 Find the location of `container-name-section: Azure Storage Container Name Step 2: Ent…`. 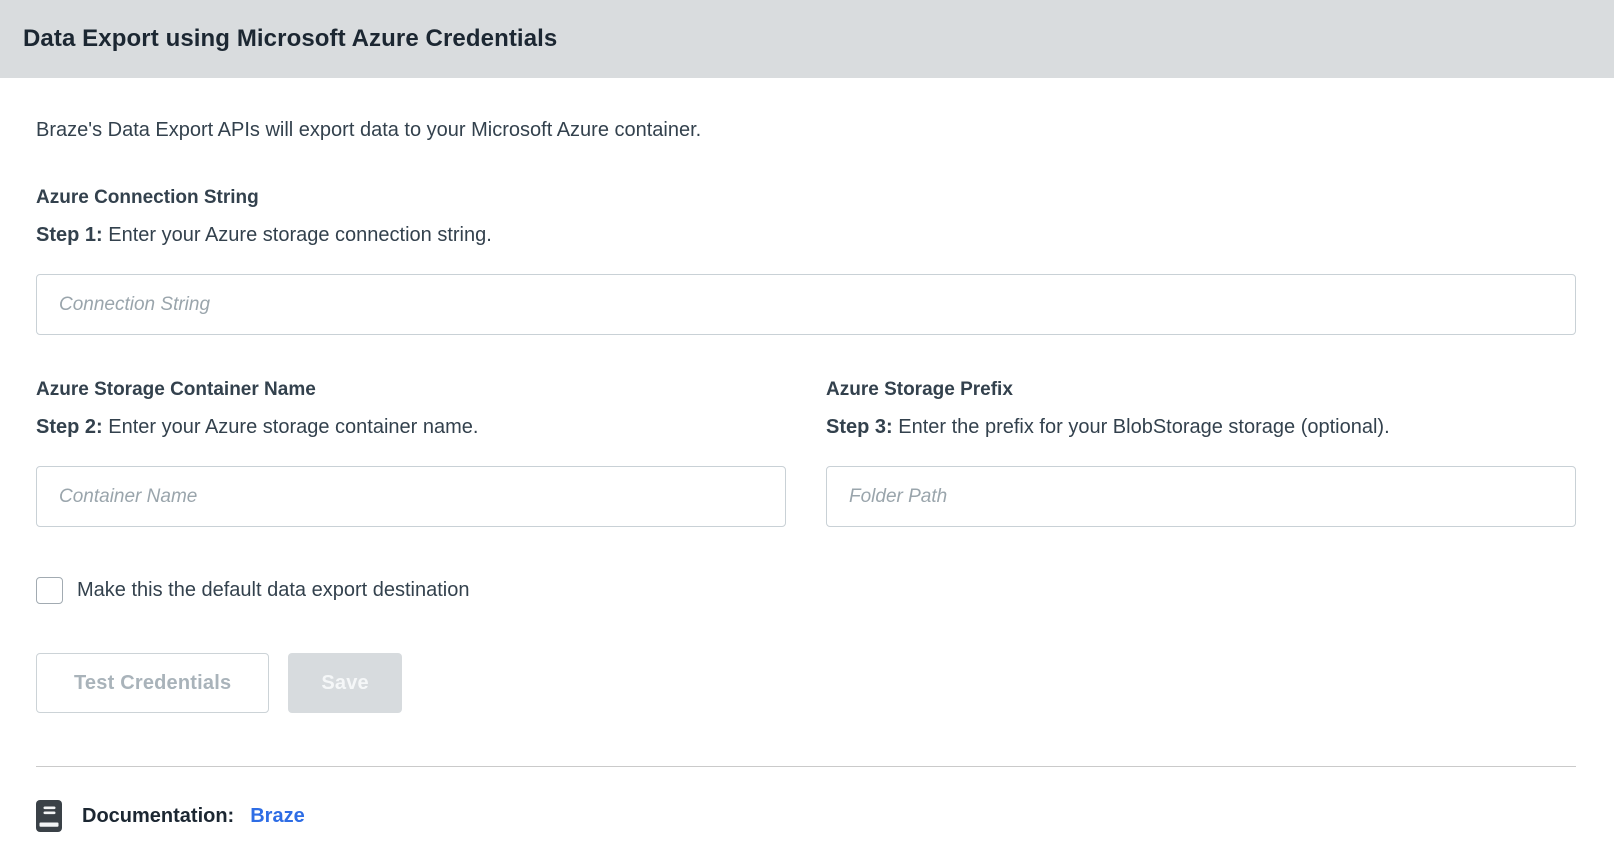

container-name-section: Azure Storage Container Name Step 2: Ent… is located at coordinates (411, 431).